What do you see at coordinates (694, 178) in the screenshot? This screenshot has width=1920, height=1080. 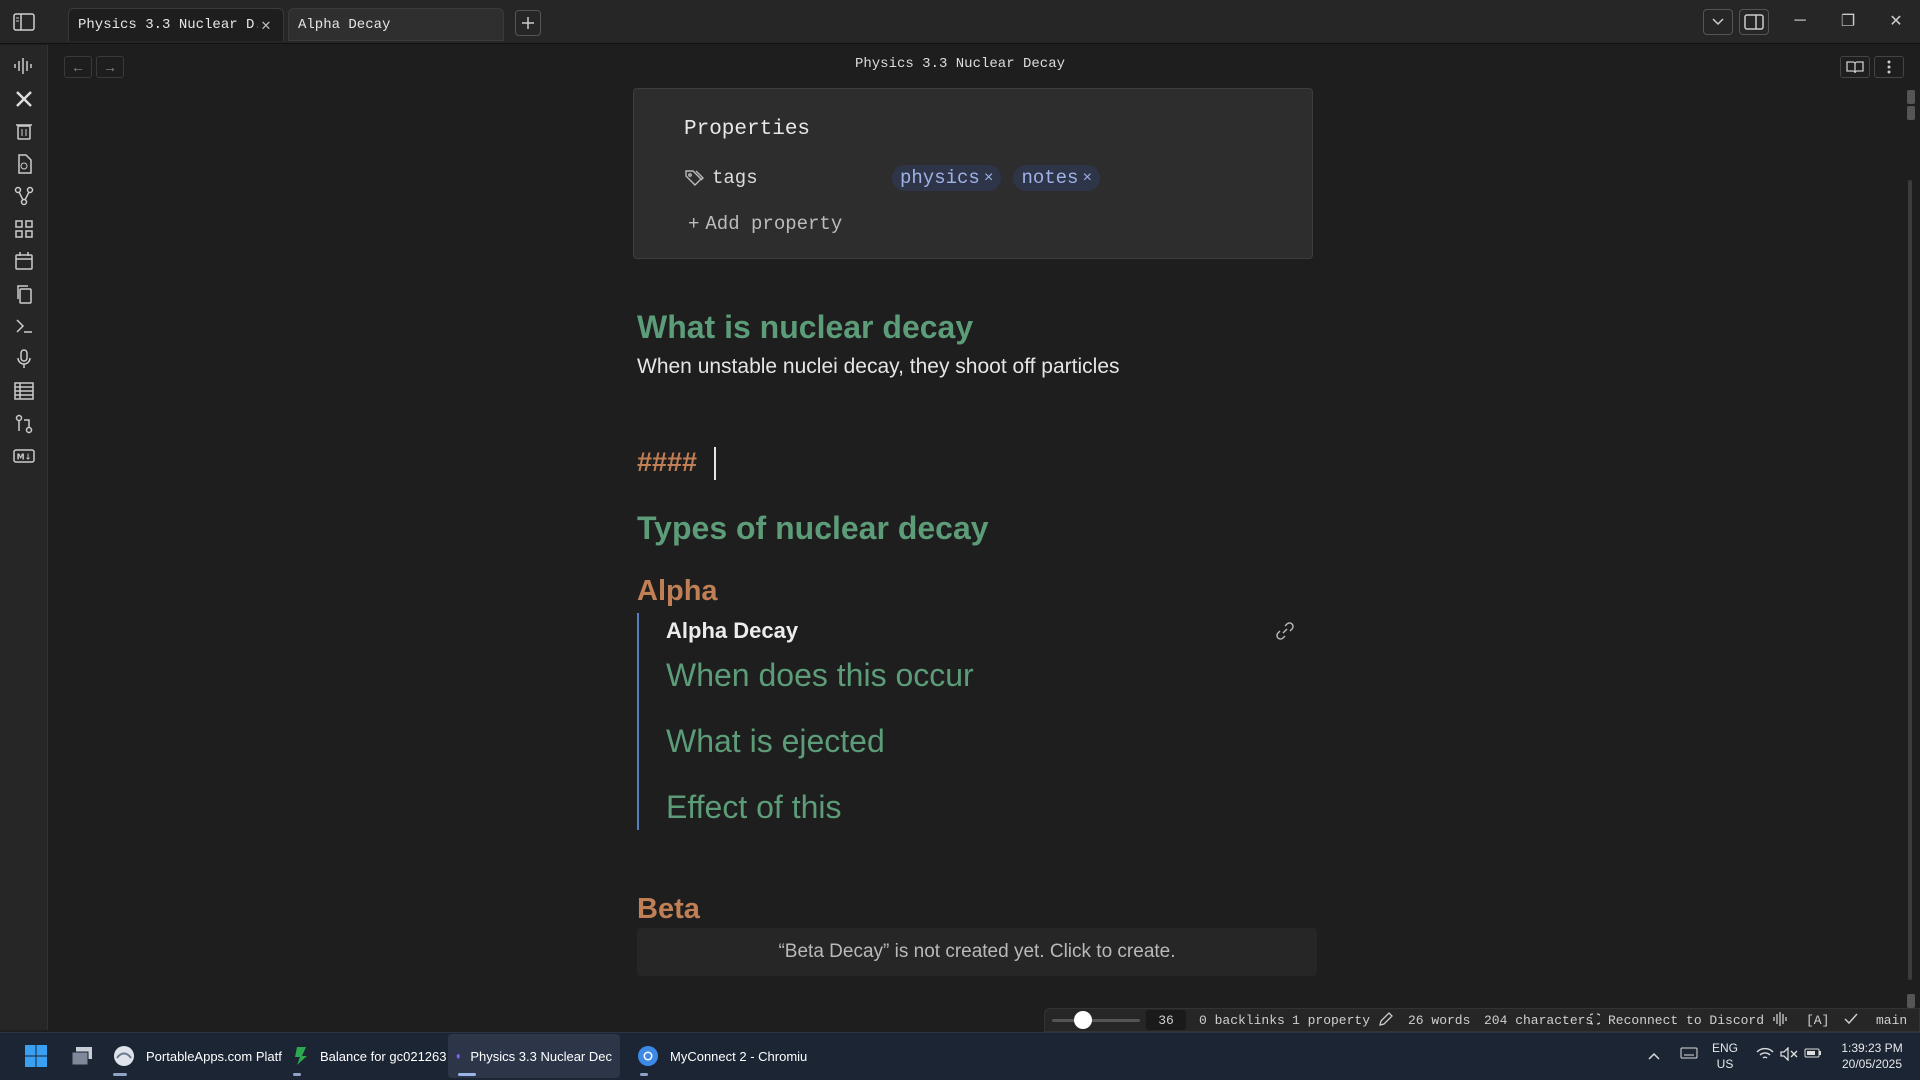 I see `tags-icon` at bounding box center [694, 178].